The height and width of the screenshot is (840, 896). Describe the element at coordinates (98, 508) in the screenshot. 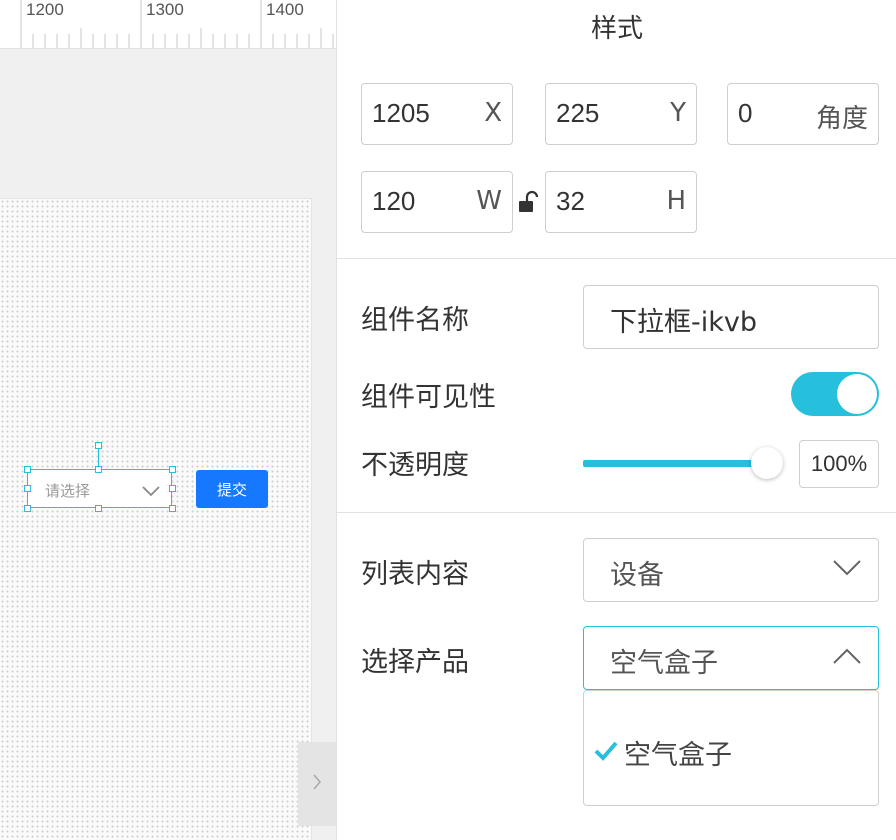

I see `resize-handle-bottom` at that location.